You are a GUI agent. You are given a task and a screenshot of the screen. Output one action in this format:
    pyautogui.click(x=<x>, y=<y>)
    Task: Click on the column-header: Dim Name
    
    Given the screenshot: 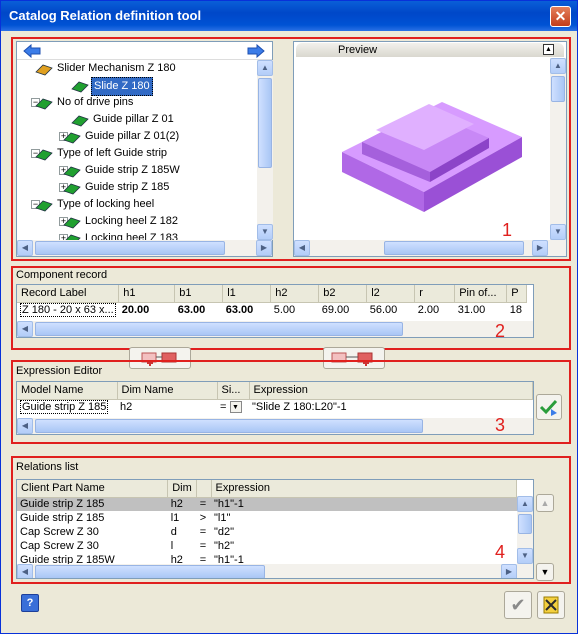 What is the action you would take?
    pyautogui.click(x=167, y=391)
    